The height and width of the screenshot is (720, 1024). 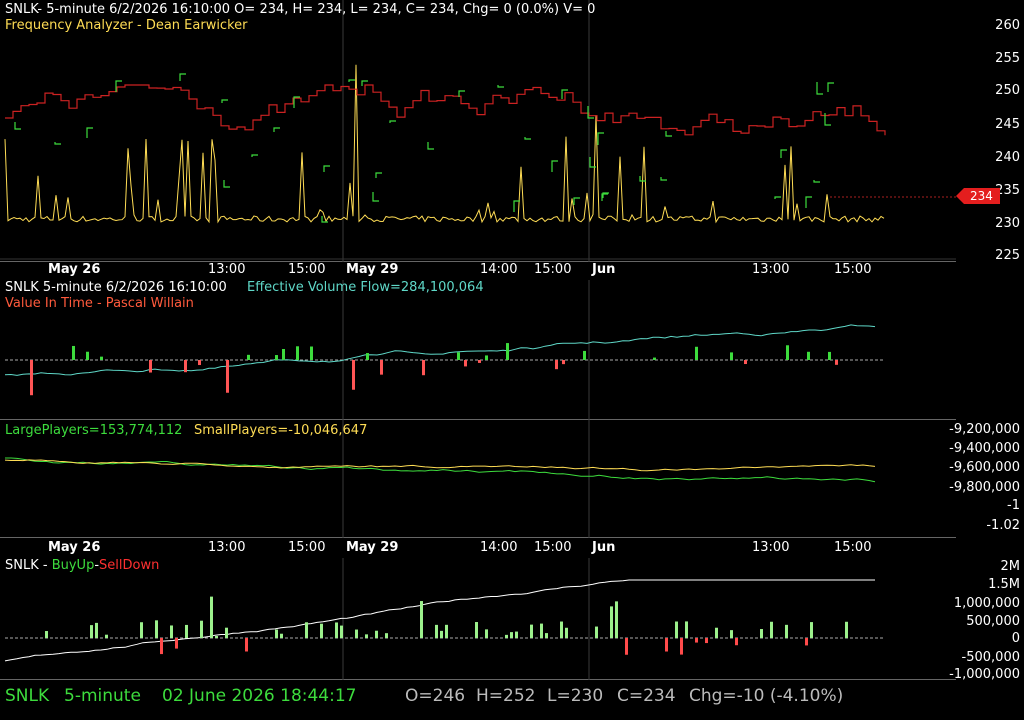 I want to click on value-in-time-label: Value In Time - Pascal Willain, so click(x=99, y=303).